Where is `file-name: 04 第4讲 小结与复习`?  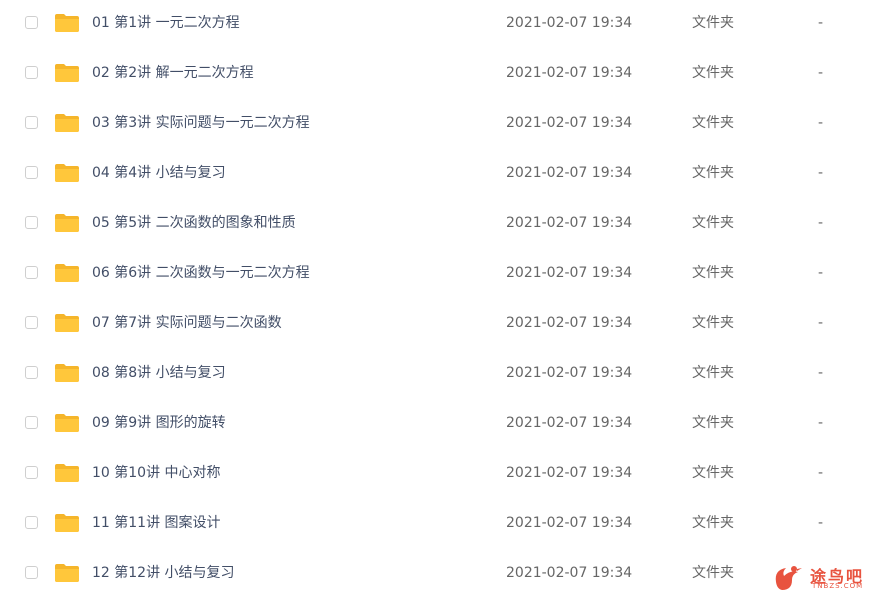 file-name: 04 第4讲 小结与复习 is located at coordinates (159, 173).